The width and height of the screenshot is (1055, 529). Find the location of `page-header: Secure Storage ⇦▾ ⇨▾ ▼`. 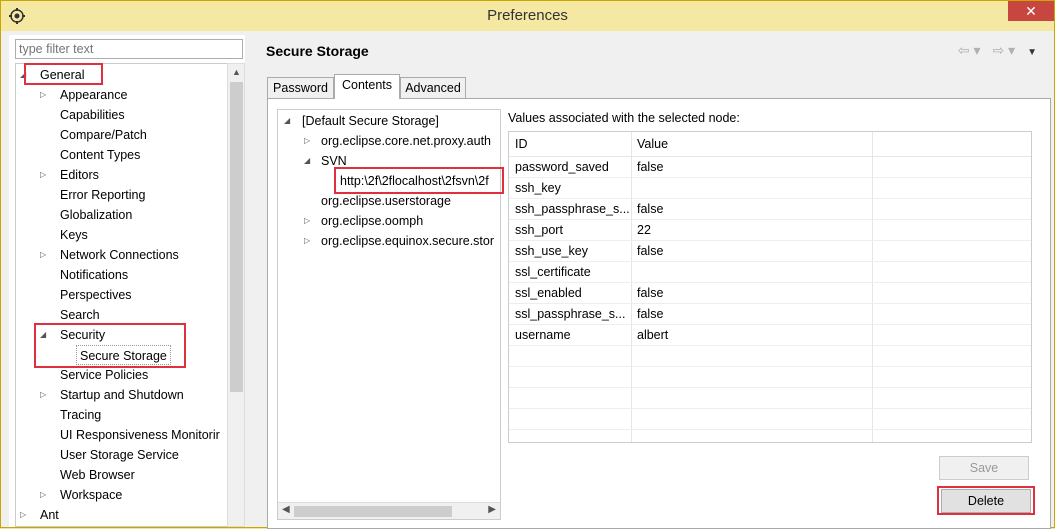

page-header: Secure Storage ⇦▾ ⇨▾ ▼ is located at coordinates (654, 51).